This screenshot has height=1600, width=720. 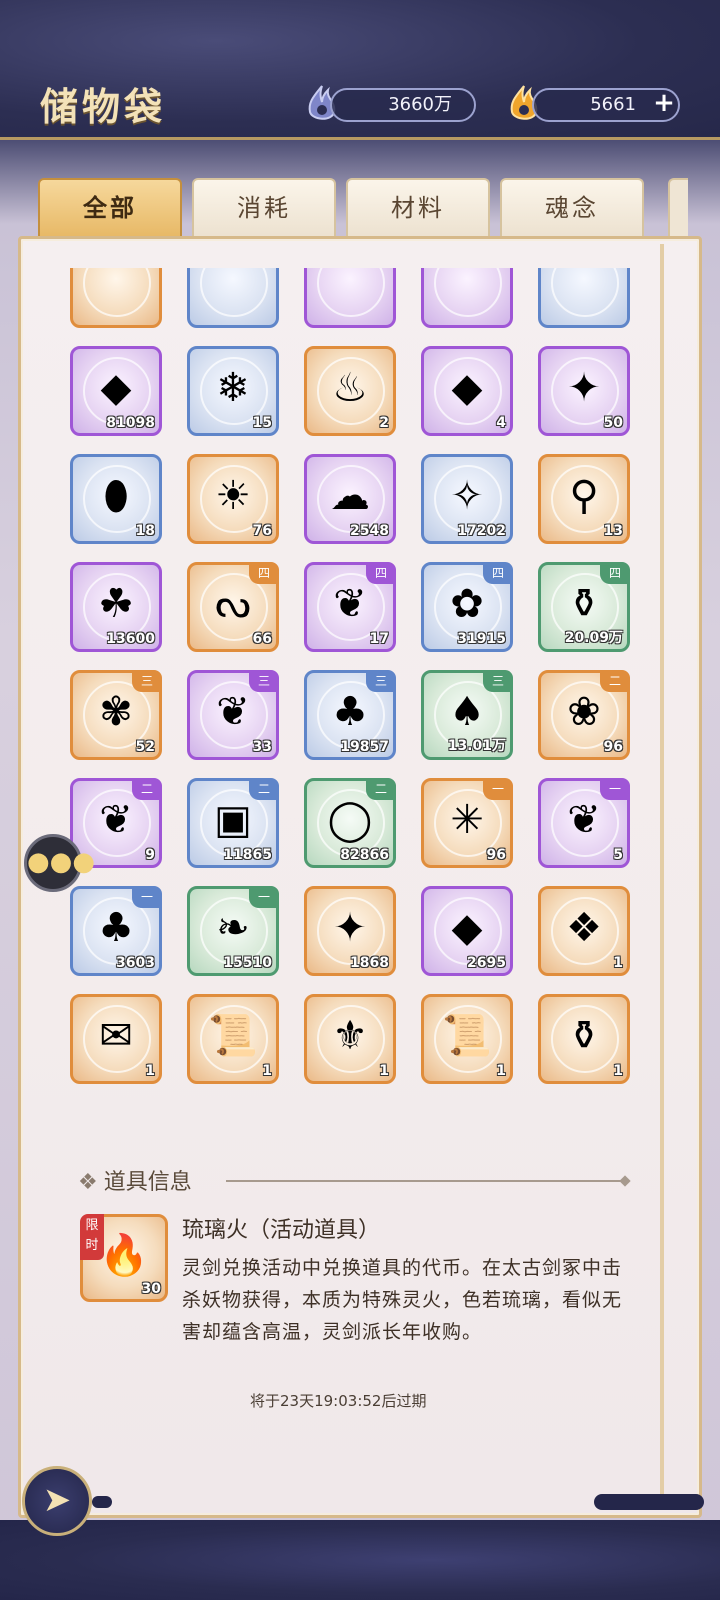 I want to click on orange-gourd-icon: ♨, so click(x=350, y=387).